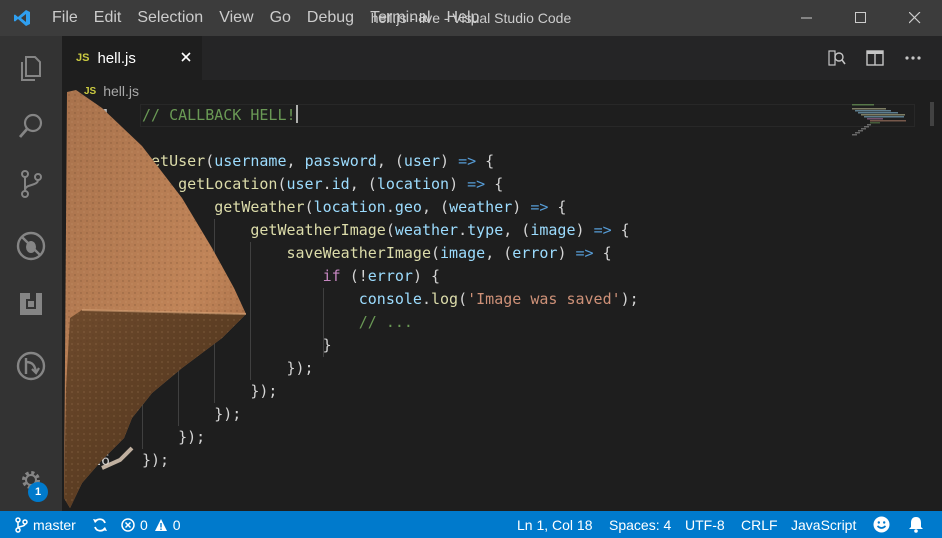 This screenshot has height=538, width=942. I want to click on notifications-button, so click(918, 524).